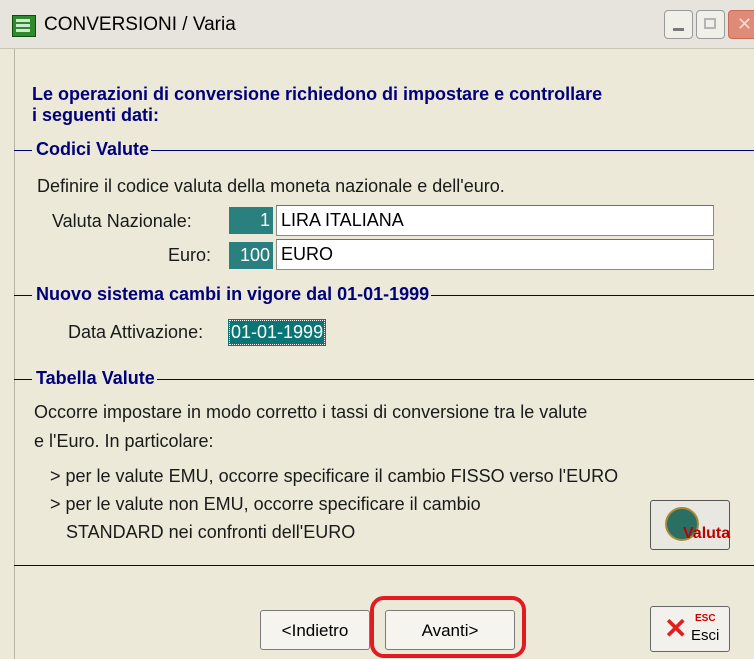 This screenshot has width=754, height=659. What do you see at coordinates (384, 565) in the screenshot?
I see `footer-divider` at bounding box center [384, 565].